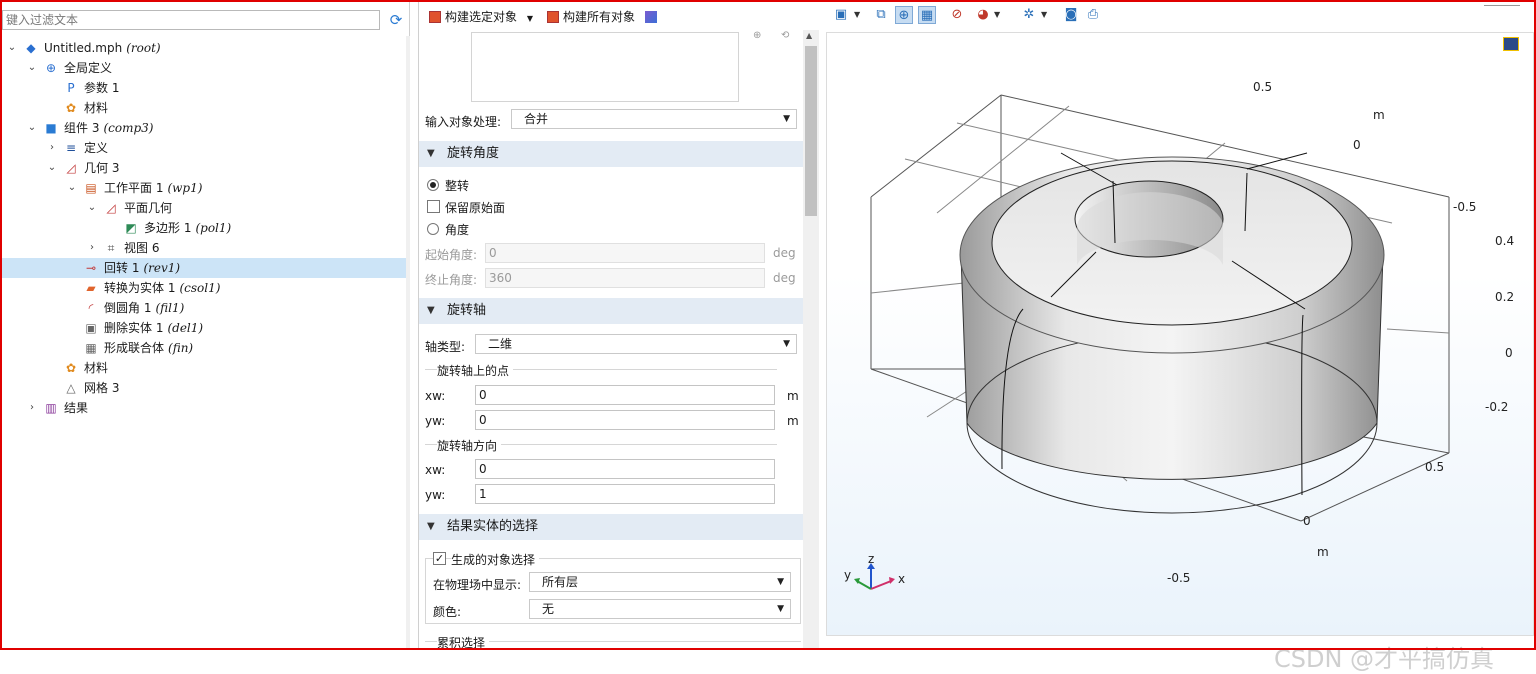 The width and height of the screenshot is (1536, 674). Describe the element at coordinates (847, 575) in the screenshot. I see `triad-y-label: y` at that location.